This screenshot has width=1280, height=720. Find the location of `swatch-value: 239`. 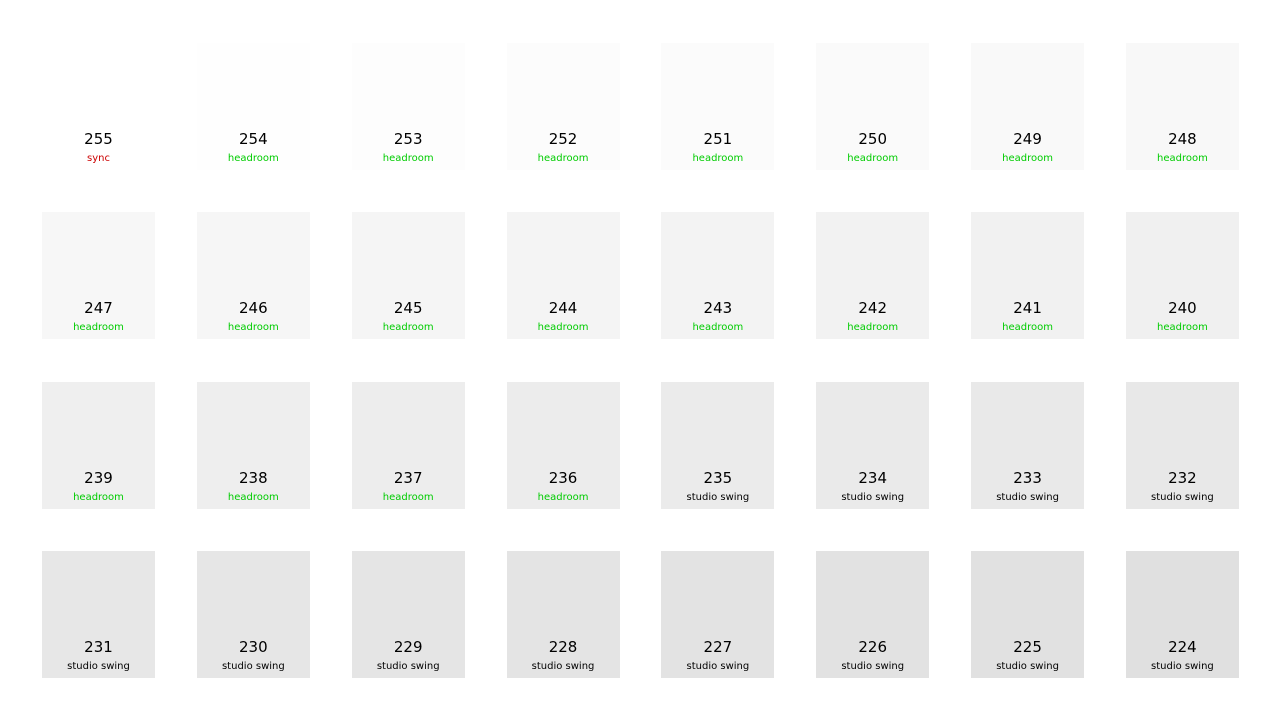

swatch-value: 239 is located at coordinates (98, 477).